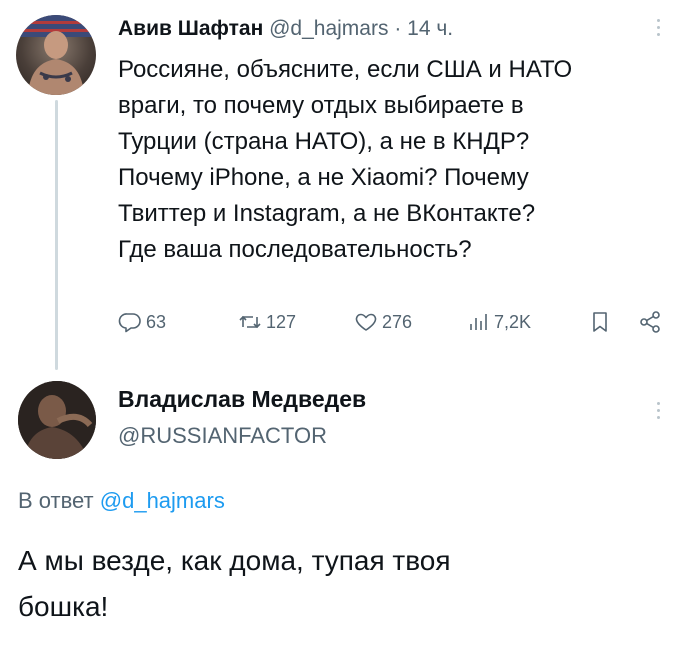  I want to click on reply-text-line: А мы везде, как дома, тупая твоя, so click(234, 560).